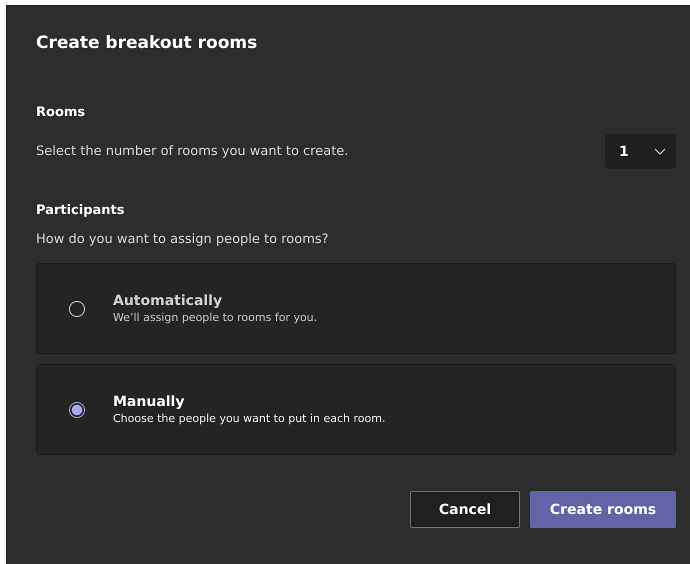 Image resolution: width=690 pixels, height=564 pixels. I want to click on option-title: Manually, so click(149, 402).